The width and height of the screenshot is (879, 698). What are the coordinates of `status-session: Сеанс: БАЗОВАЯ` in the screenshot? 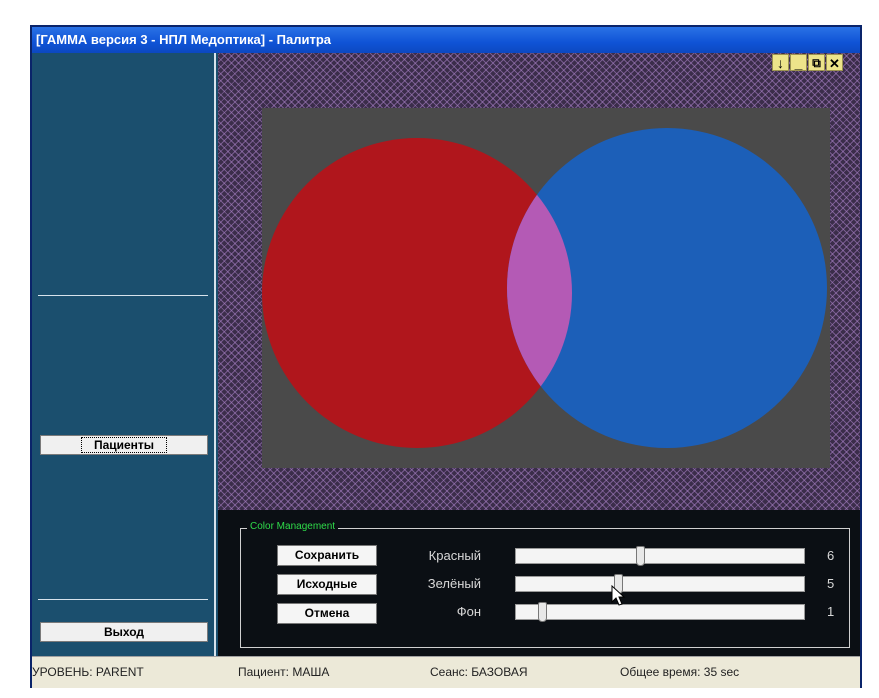 It's located at (479, 672).